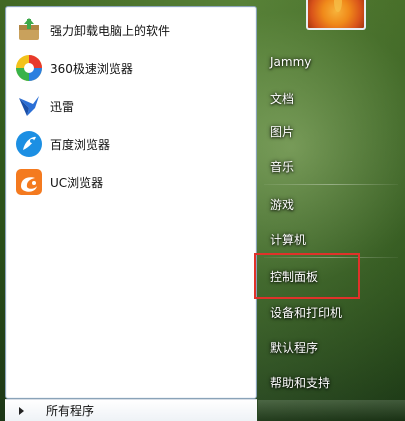  Describe the element at coordinates (332, 166) in the screenshot. I see `right-menu-music: 音乐` at that location.